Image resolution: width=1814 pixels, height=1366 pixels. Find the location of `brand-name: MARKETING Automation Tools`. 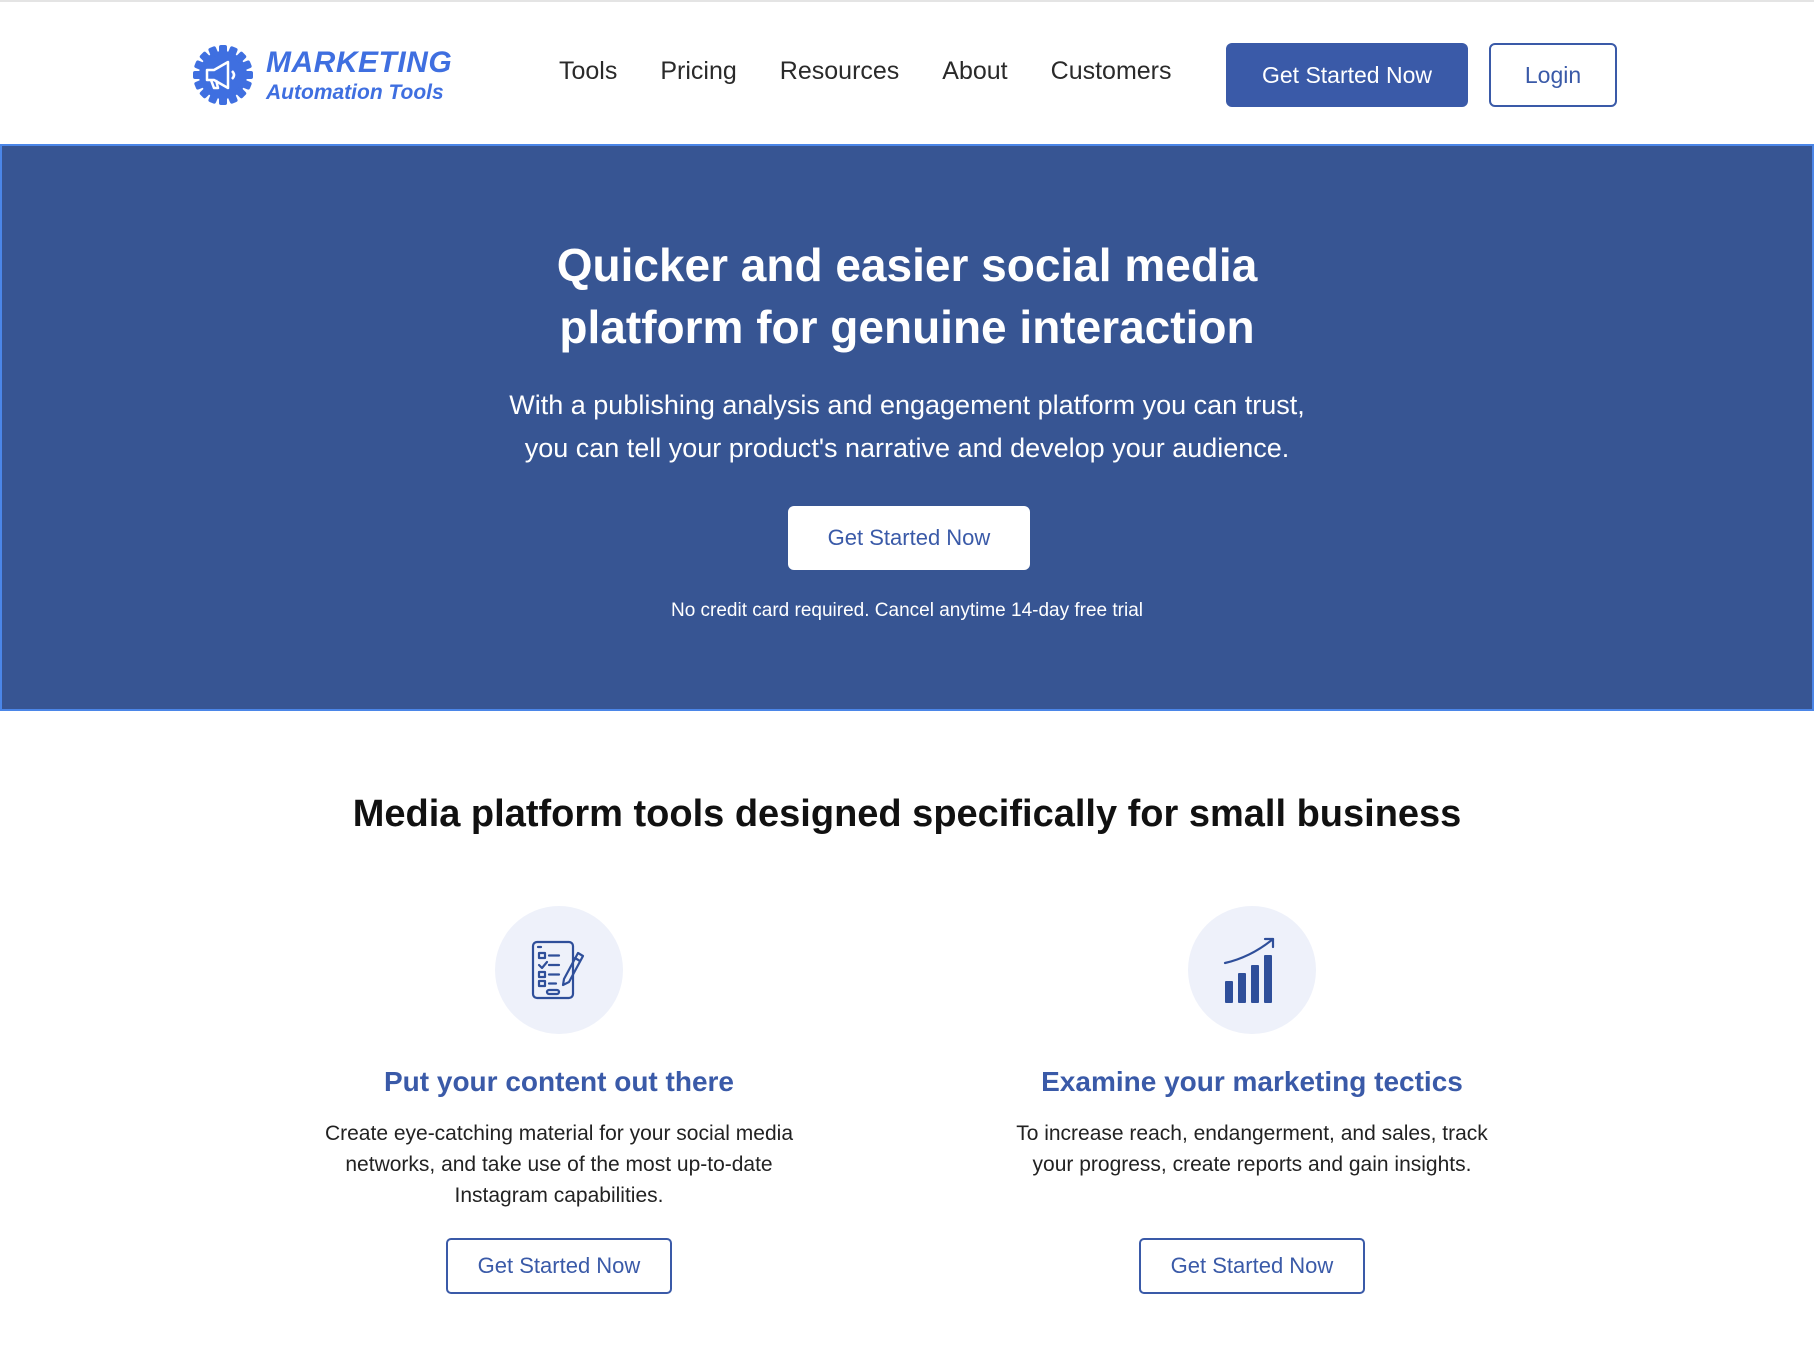

brand-name: MARKETING Automation Tools is located at coordinates (359, 74).